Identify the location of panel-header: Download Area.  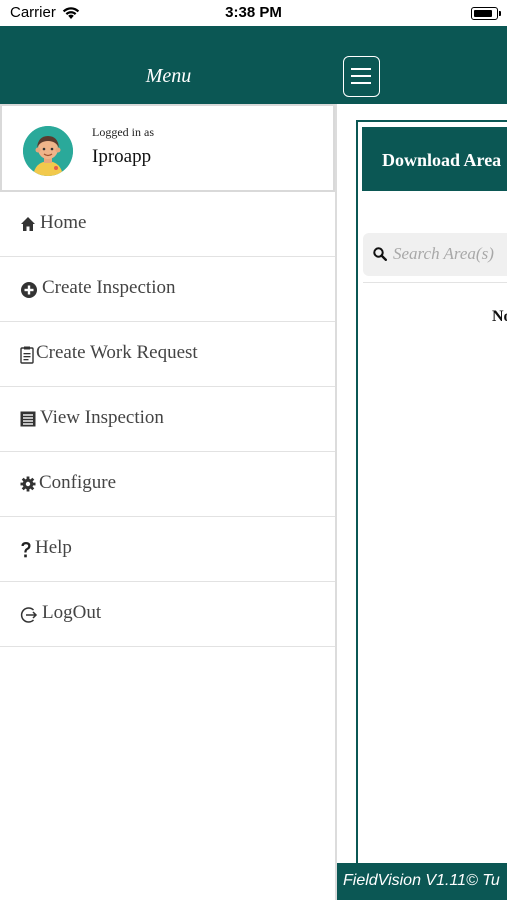
(434, 159).